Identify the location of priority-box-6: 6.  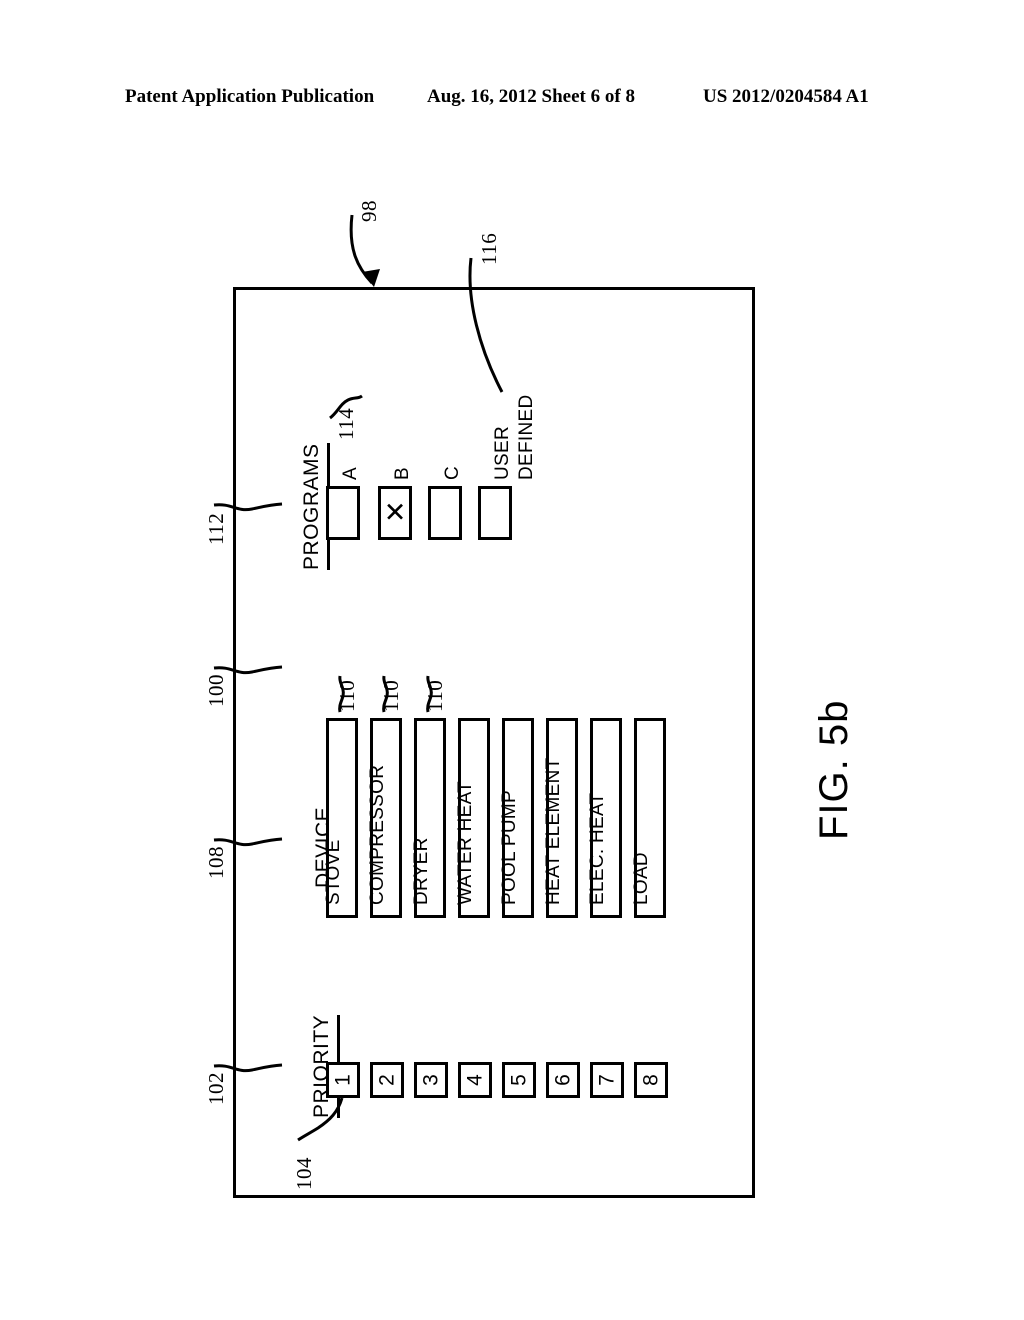
(563, 1080).